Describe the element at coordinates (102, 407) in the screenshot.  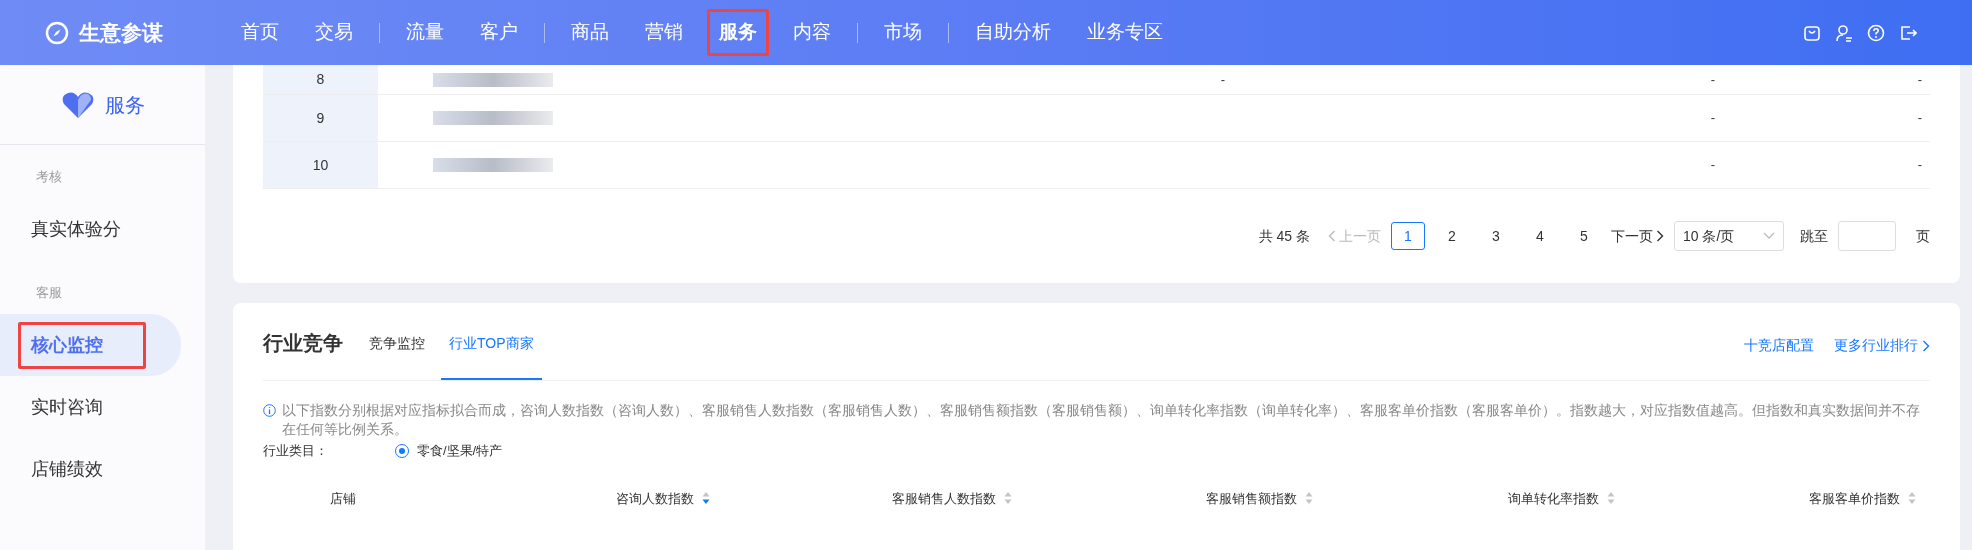
I see `sidebar-item: 实时咨询` at that location.